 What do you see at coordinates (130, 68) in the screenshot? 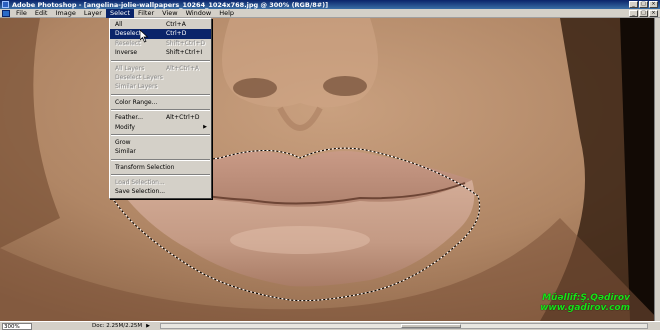
I see `menu-item-label: All Layers` at bounding box center [130, 68].